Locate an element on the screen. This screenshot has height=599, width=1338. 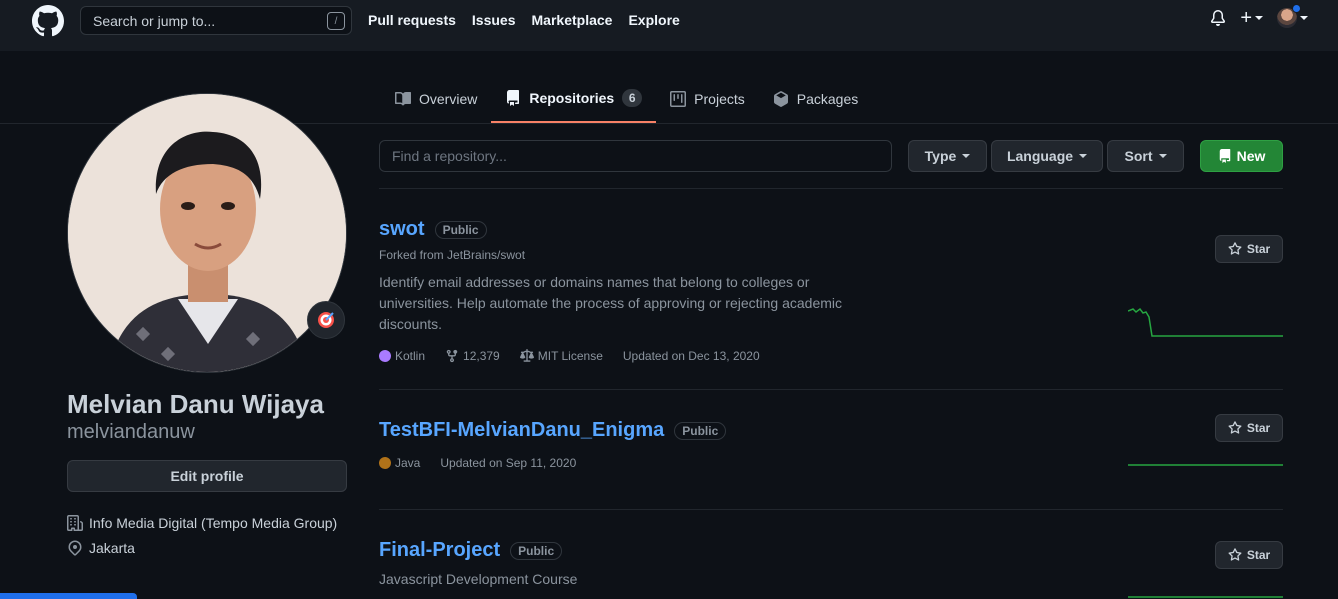
repo-license: MIT License is located at coordinates (561, 356).